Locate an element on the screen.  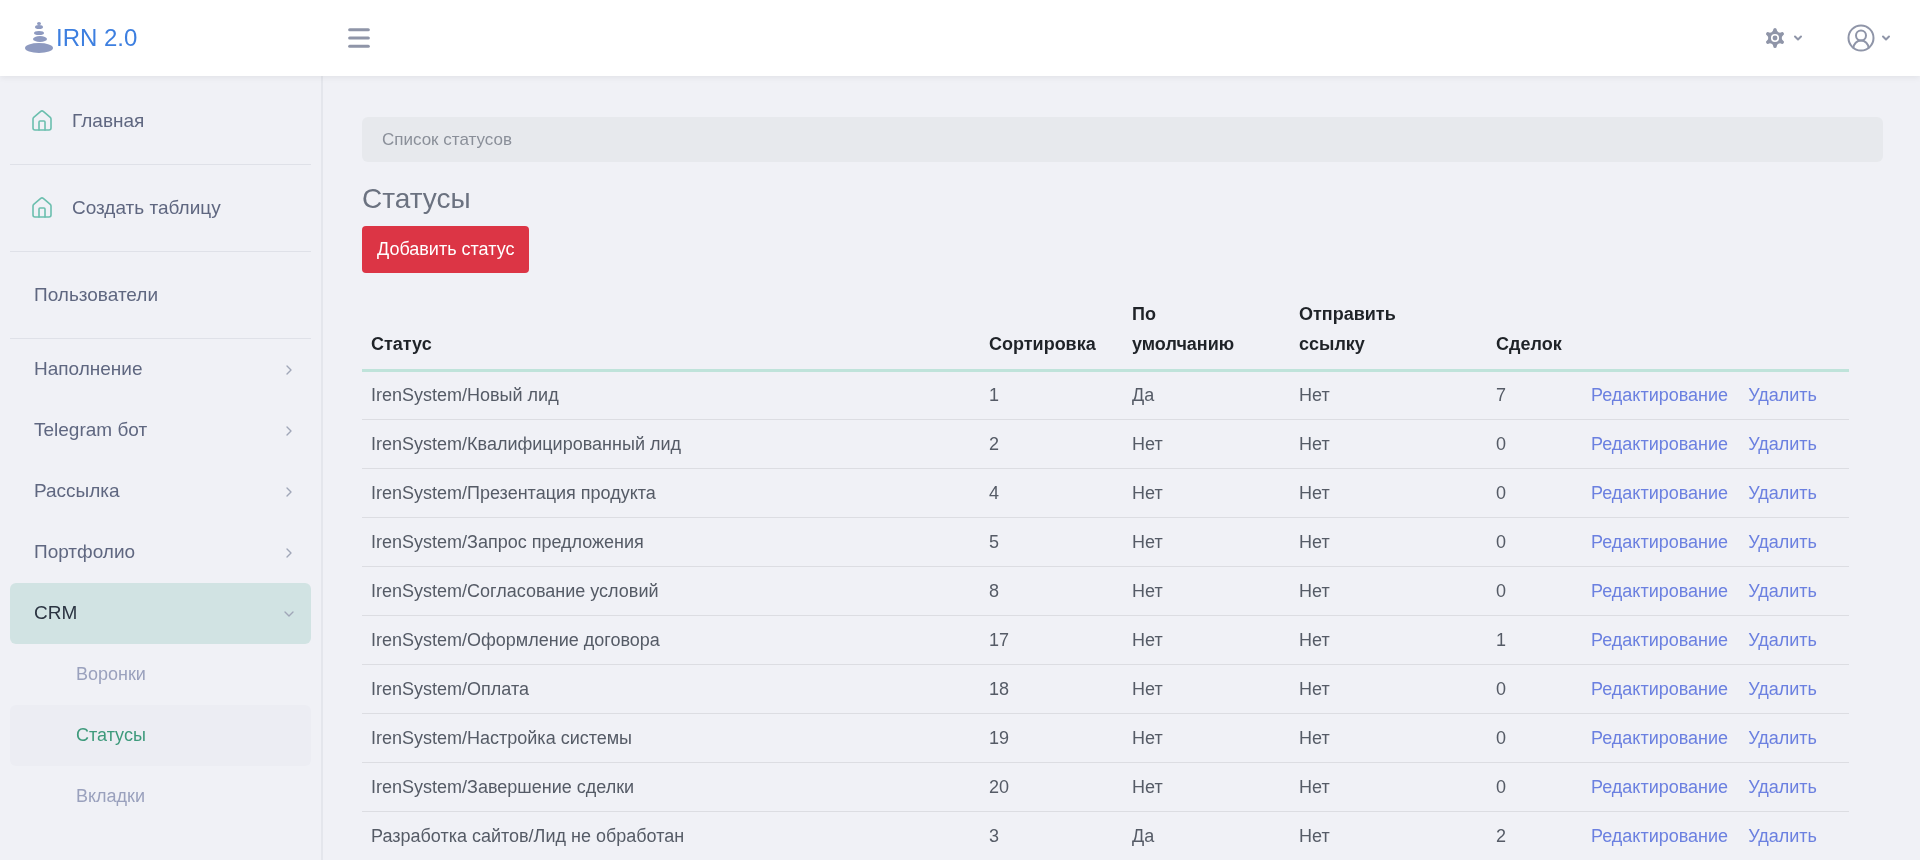
sidebar-item: CRM is located at coordinates (160, 613).